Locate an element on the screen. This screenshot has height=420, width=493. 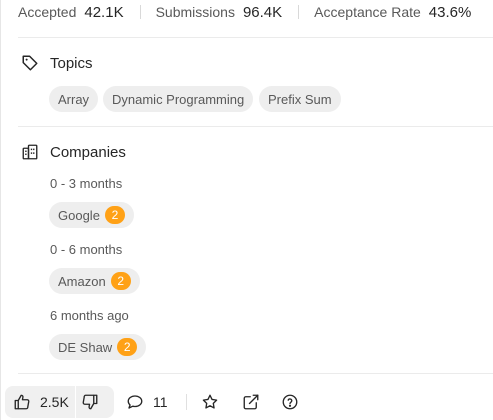
action-bar: 2.5K 11 is located at coordinates (246, 402).